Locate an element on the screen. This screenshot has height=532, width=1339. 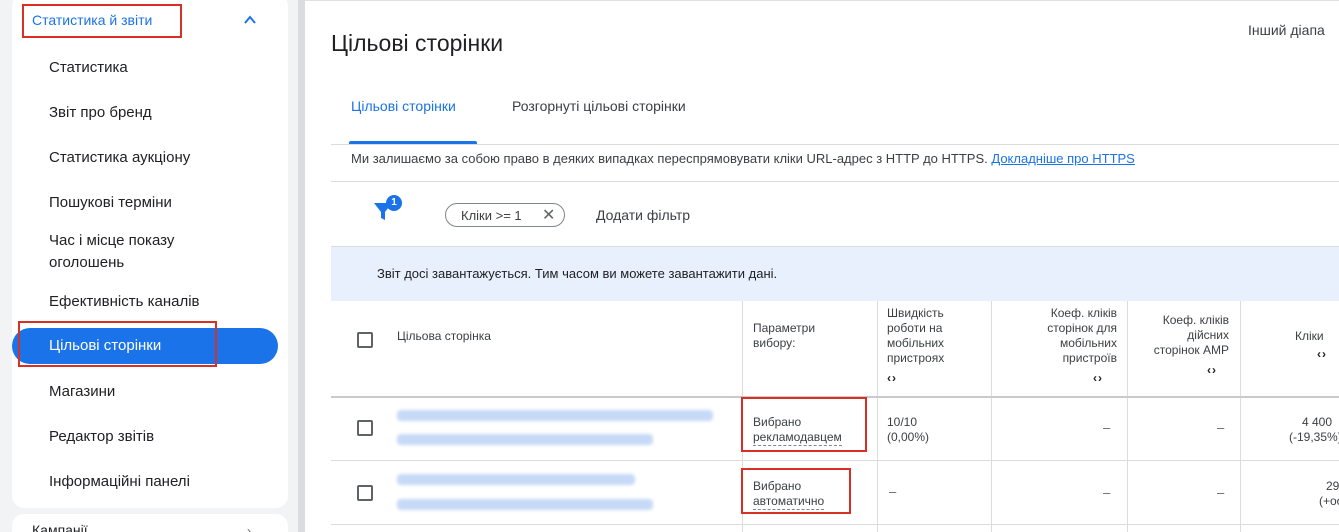
sidebar-item-dashboards: Інформаційні панелі is located at coordinates (119, 482).